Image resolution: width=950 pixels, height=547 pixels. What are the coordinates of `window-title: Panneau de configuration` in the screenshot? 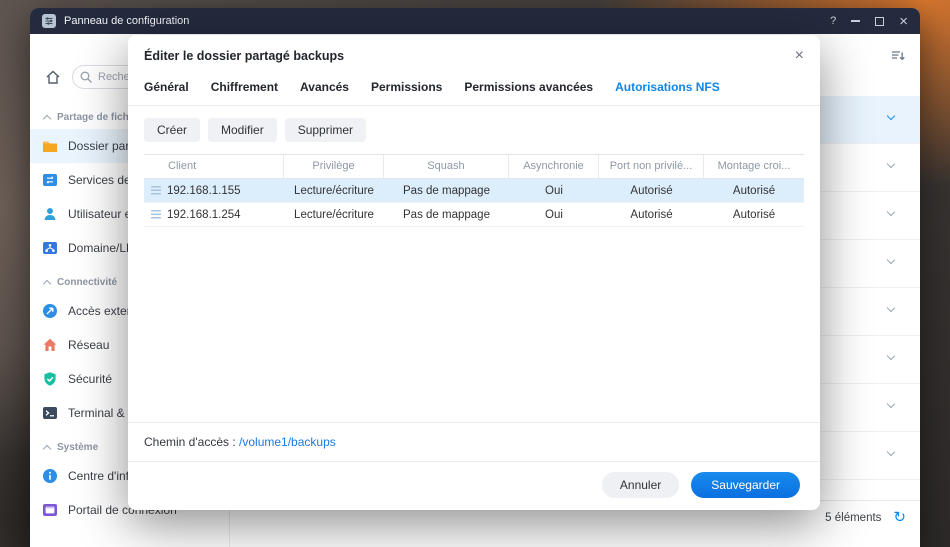 It's located at (127, 21).